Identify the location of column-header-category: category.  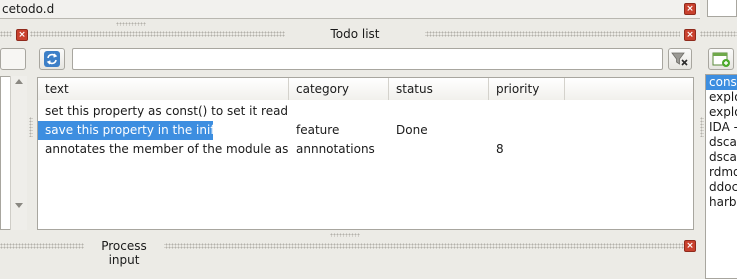
(339, 89).